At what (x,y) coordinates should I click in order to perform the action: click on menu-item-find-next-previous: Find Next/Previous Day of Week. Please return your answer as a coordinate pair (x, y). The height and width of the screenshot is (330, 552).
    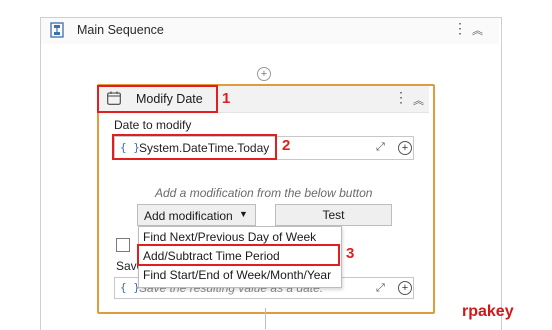
    Looking at the image, I should click on (229, 237).